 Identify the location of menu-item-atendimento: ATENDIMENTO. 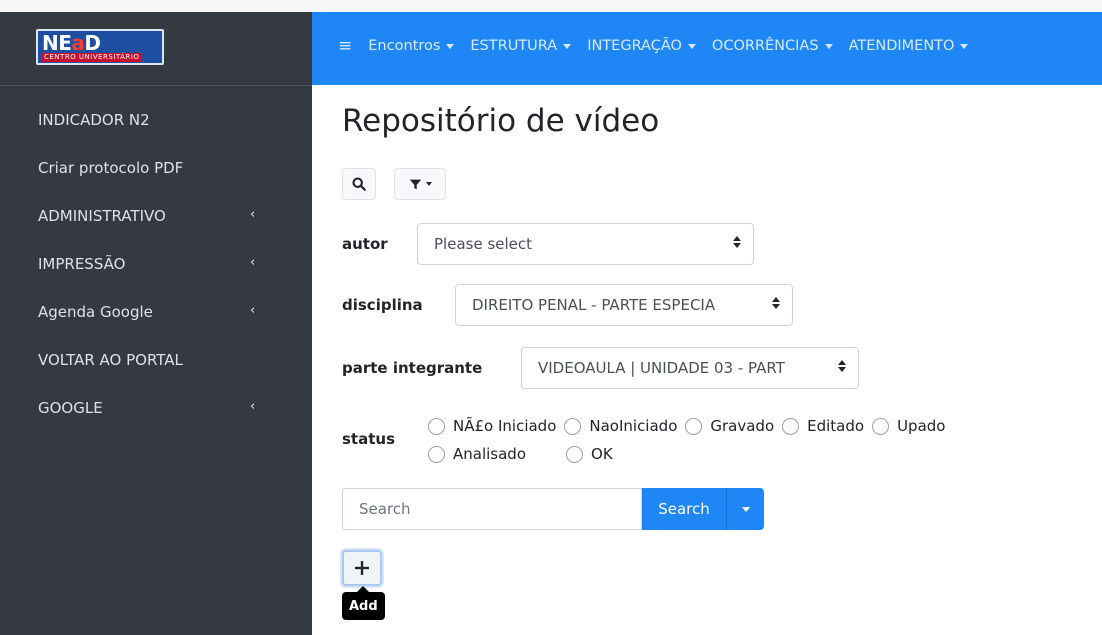
(909, 46).